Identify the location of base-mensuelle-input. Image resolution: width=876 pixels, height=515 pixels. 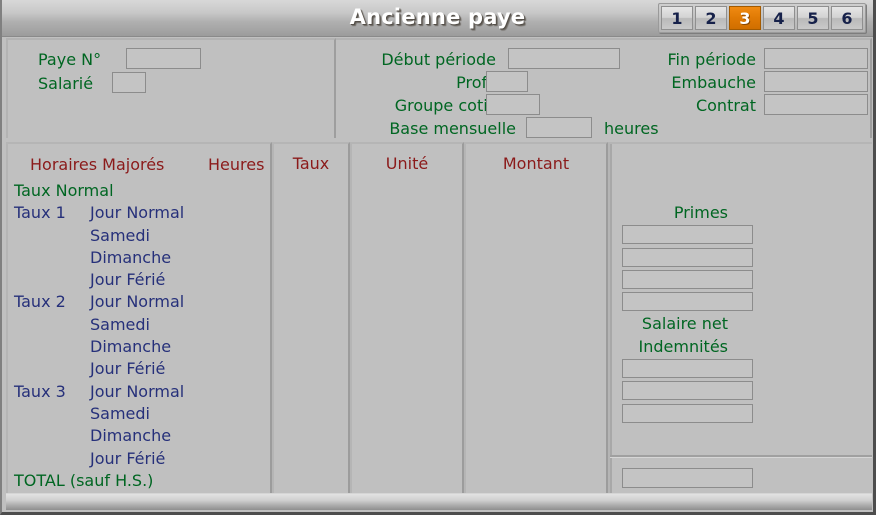
(559, 127).